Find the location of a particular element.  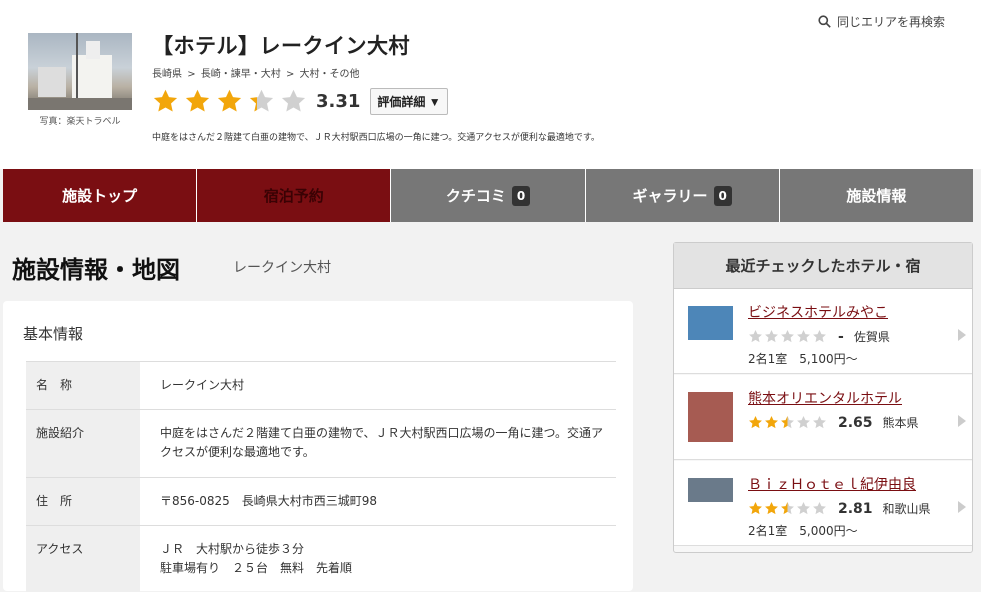

hotel-rating: 2.81 和歌山県 is located at coordinates (839, 508).